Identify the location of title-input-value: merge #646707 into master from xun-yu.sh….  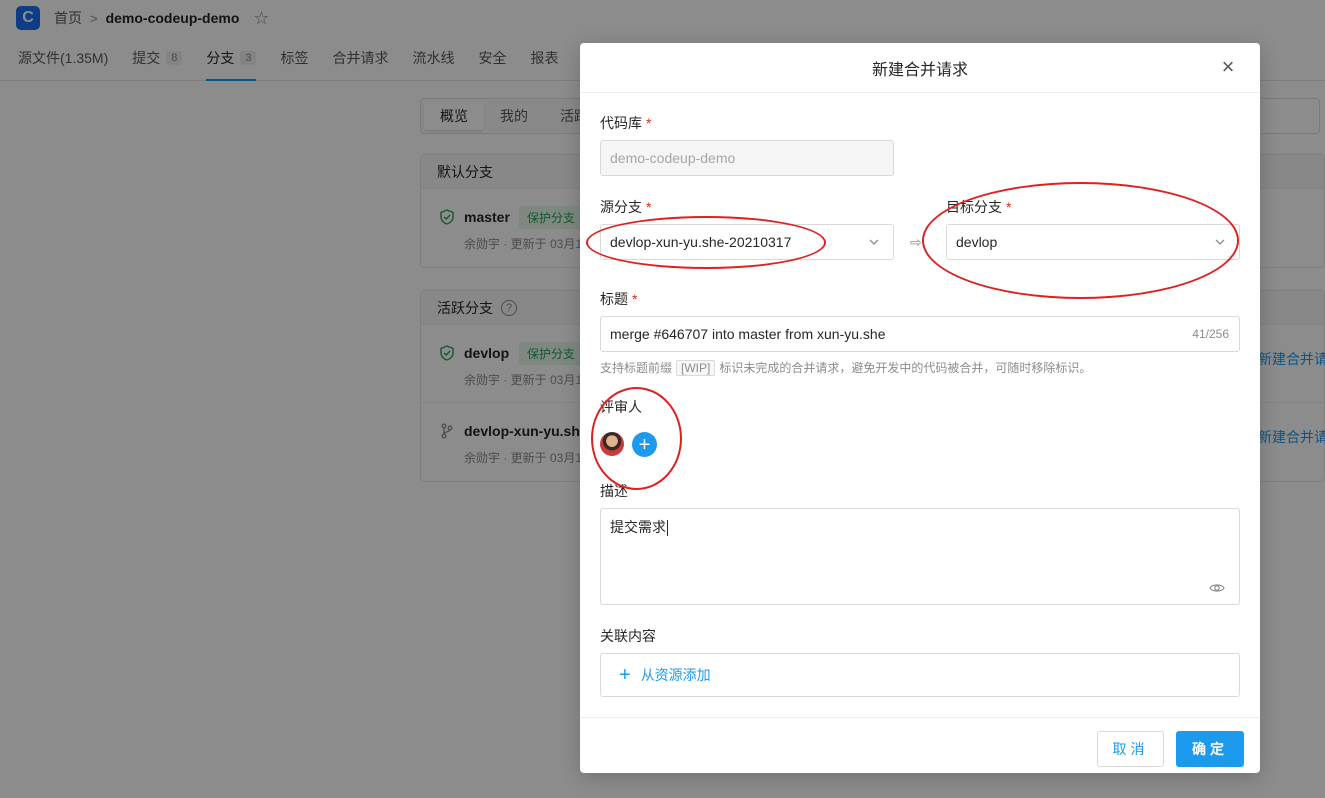
(748, 334).